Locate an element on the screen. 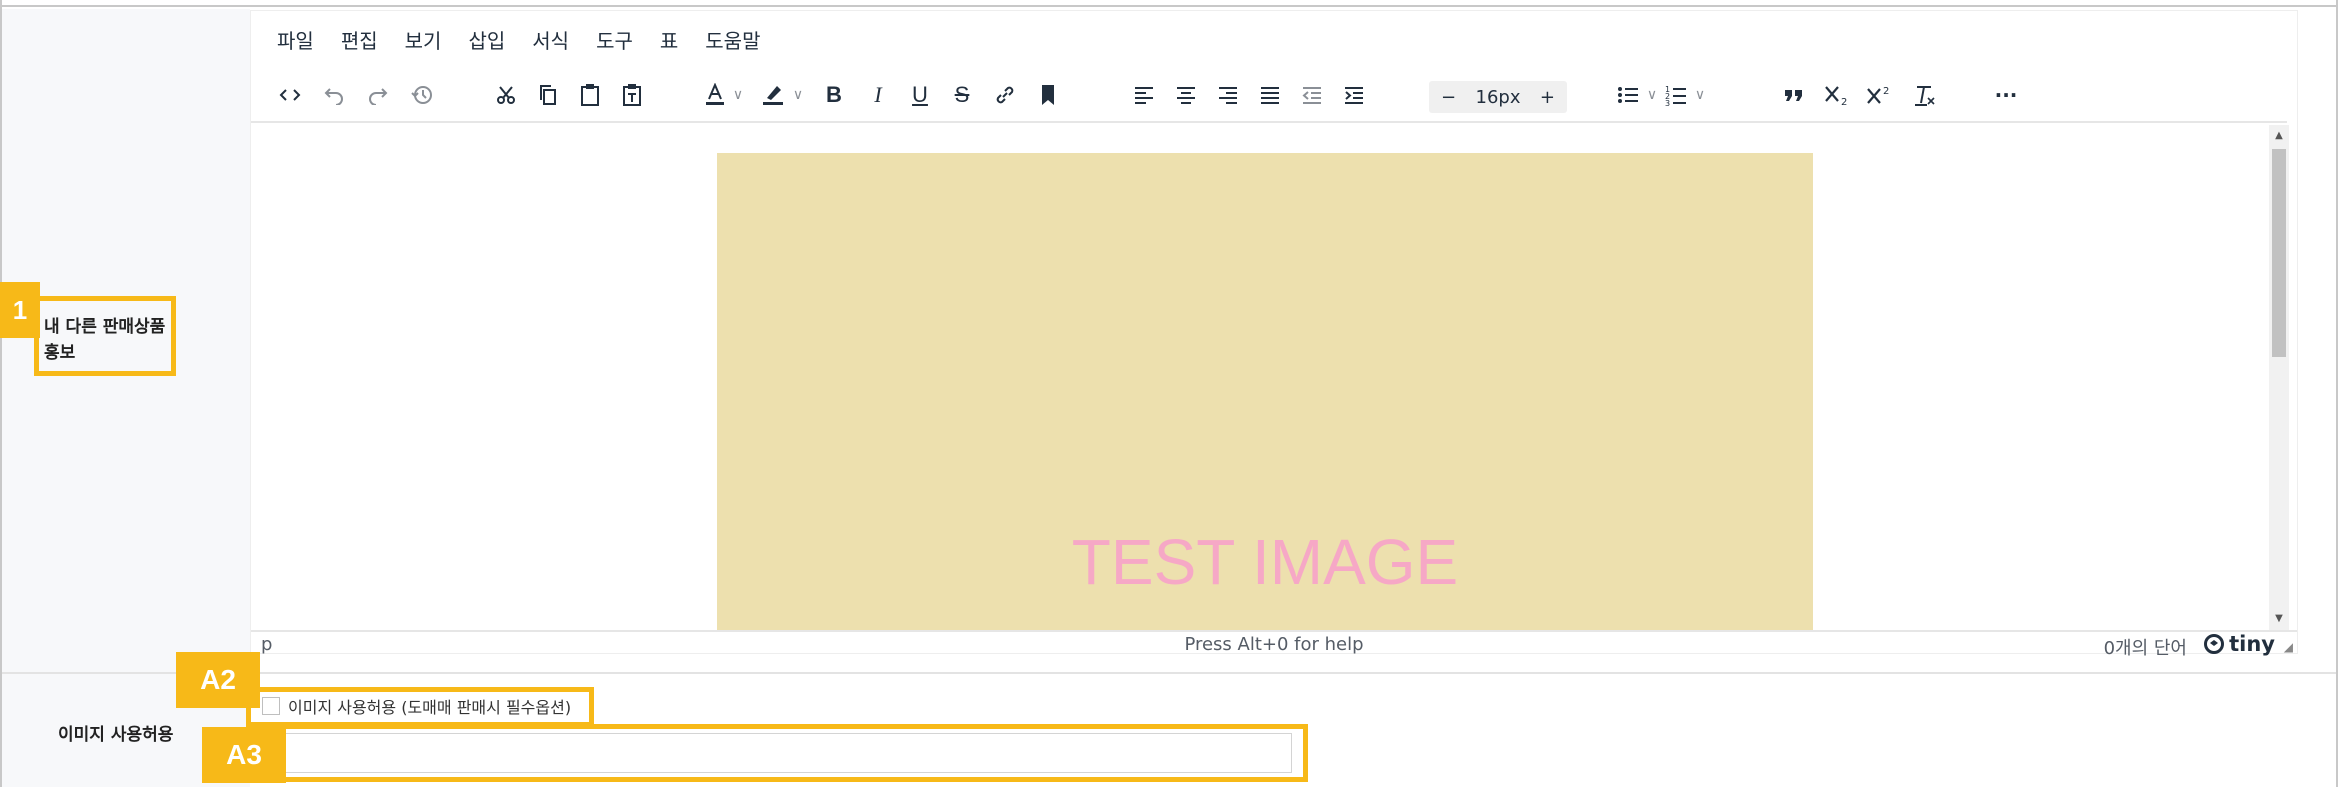 The image size is (2338, 787). editor-toolbar: ∨ ∨ B I U S − 16px + ∨ 1 2 3 ∨ 2 2 ··· is located at coordinates (1269, 96).